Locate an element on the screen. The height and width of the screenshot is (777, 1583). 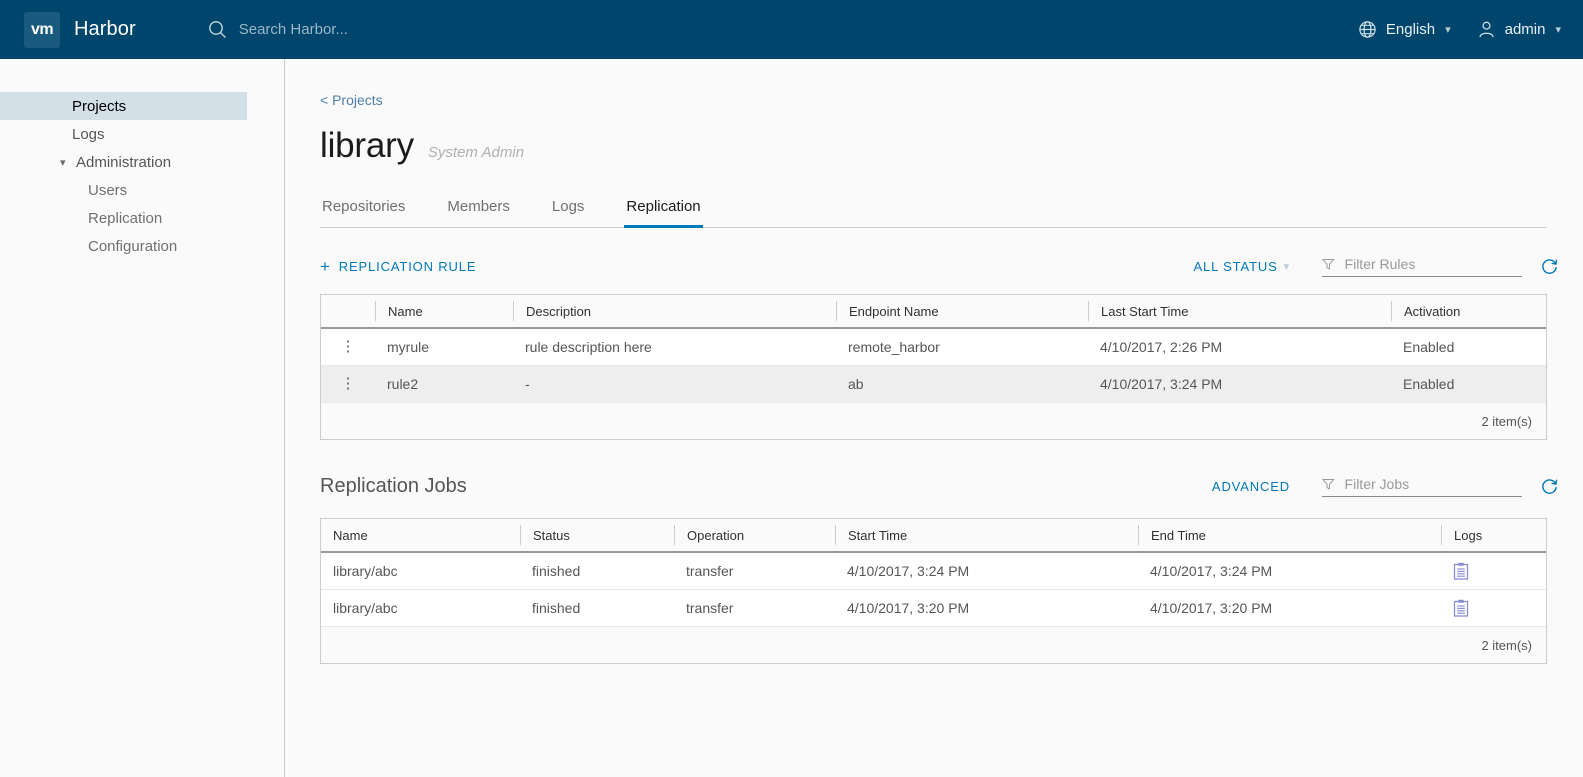
advanced-filter-button: ADVANCED is located at coordinates (1251, 486).